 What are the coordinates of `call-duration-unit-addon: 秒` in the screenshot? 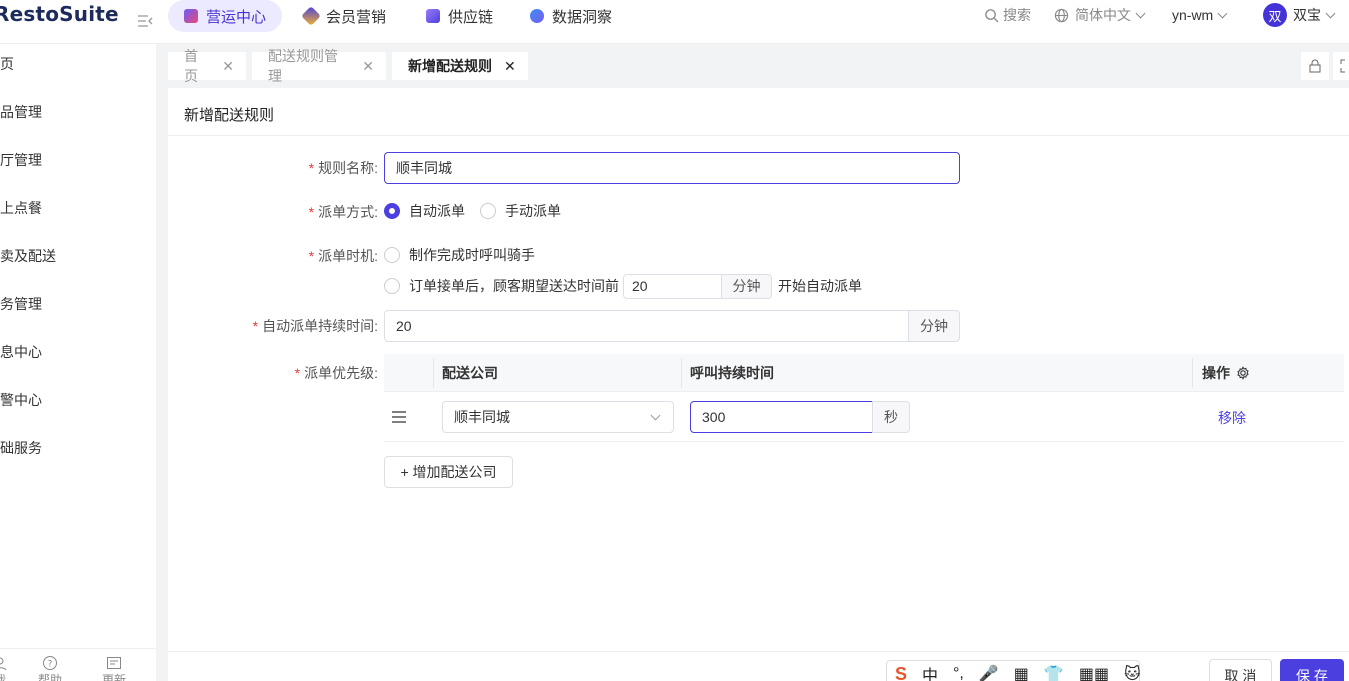 It's located at (891, 417).